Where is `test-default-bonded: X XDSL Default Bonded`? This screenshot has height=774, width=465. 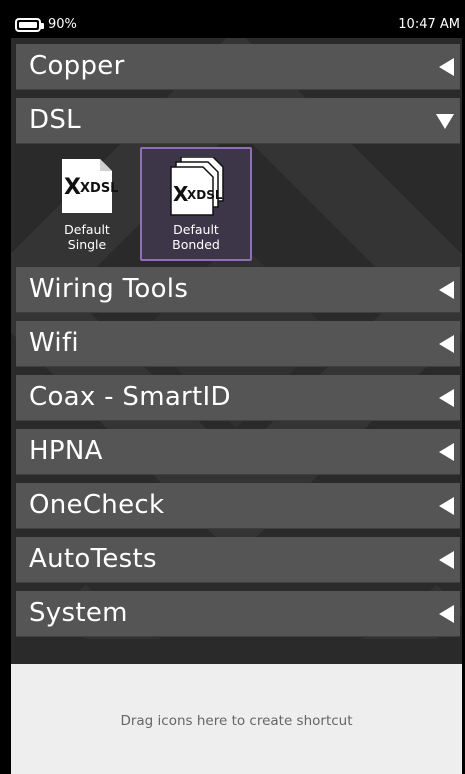
test-default-bonded: X XDSL Default Bonded is located at coordinates (196, 204).